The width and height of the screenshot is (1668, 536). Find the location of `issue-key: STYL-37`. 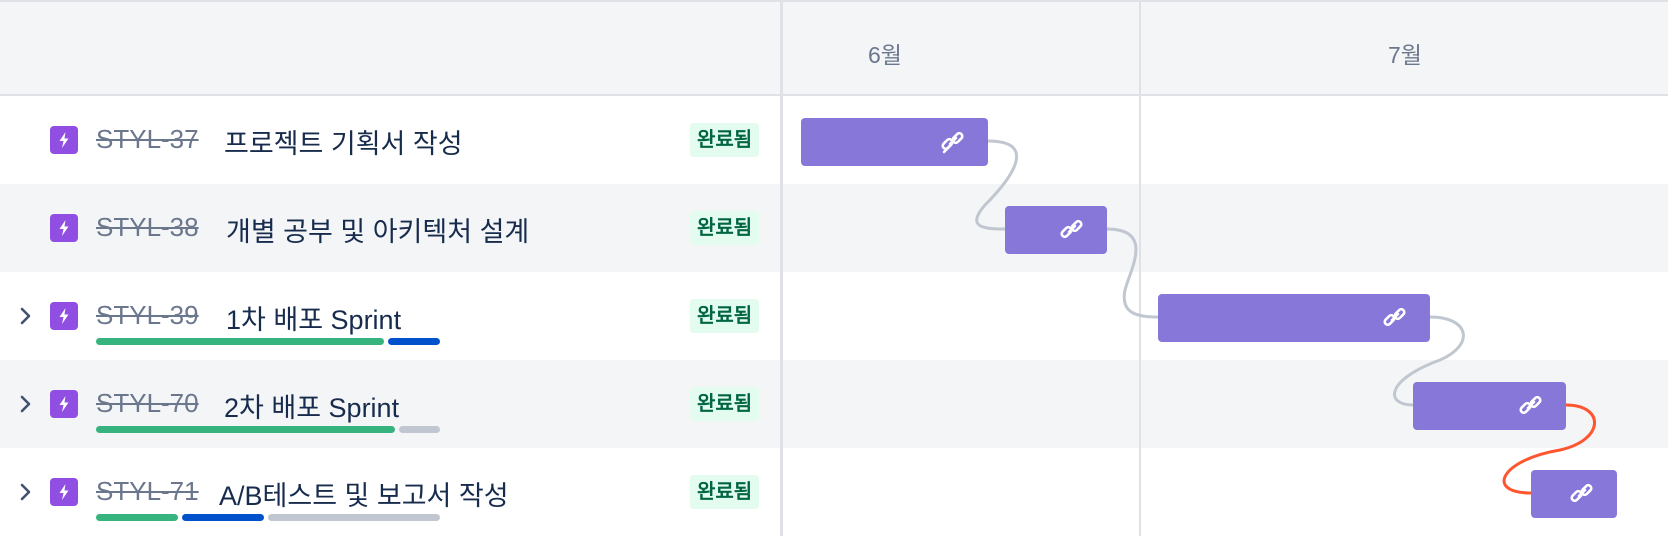

issue-key: STYL-37 is located at coordinates (147, 139).